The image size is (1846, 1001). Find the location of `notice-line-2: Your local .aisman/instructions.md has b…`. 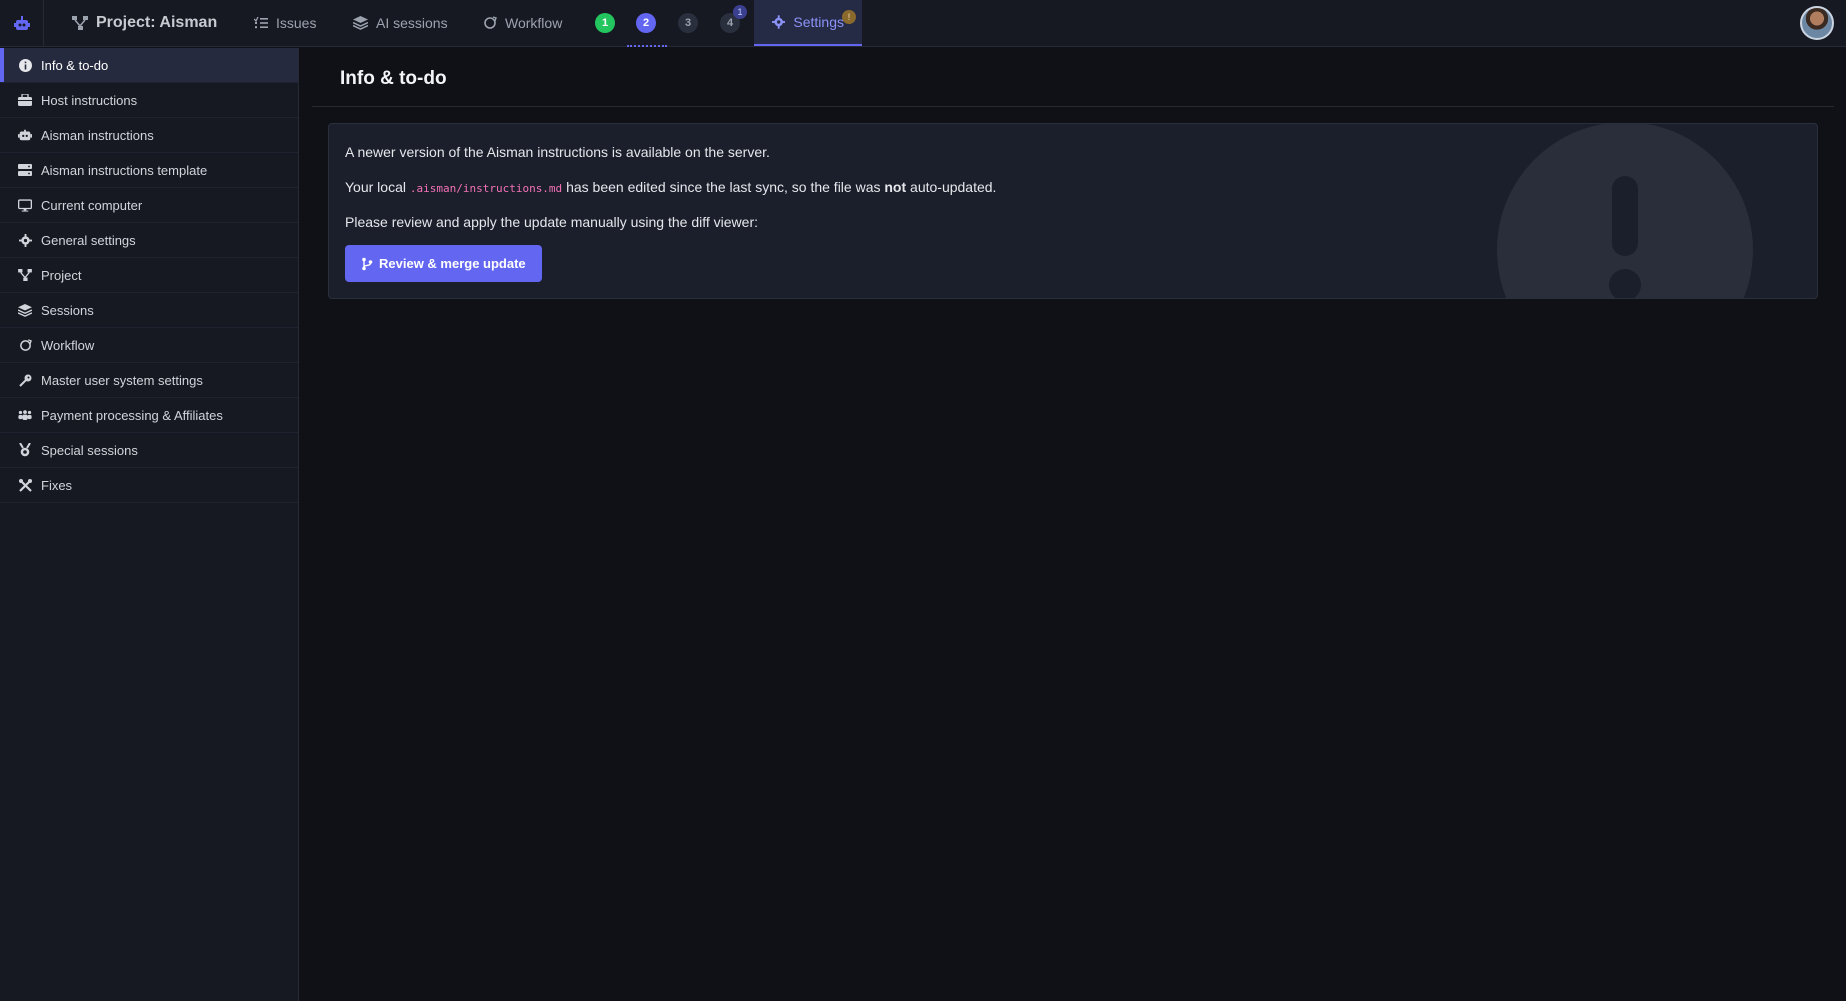

notice-line-2: Your local .aisman/instructions.md has b… is located at coordinates (670, 187).